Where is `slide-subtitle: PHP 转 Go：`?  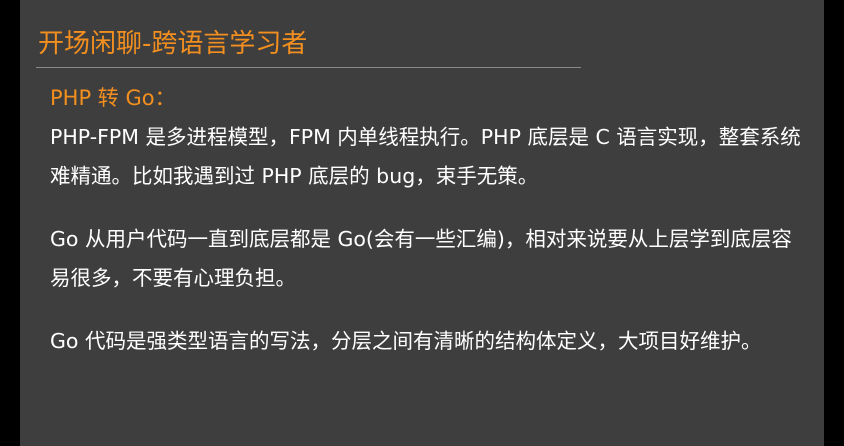 slide-subtitle: PHP 转 Go： is located at coordinates (113, 98).